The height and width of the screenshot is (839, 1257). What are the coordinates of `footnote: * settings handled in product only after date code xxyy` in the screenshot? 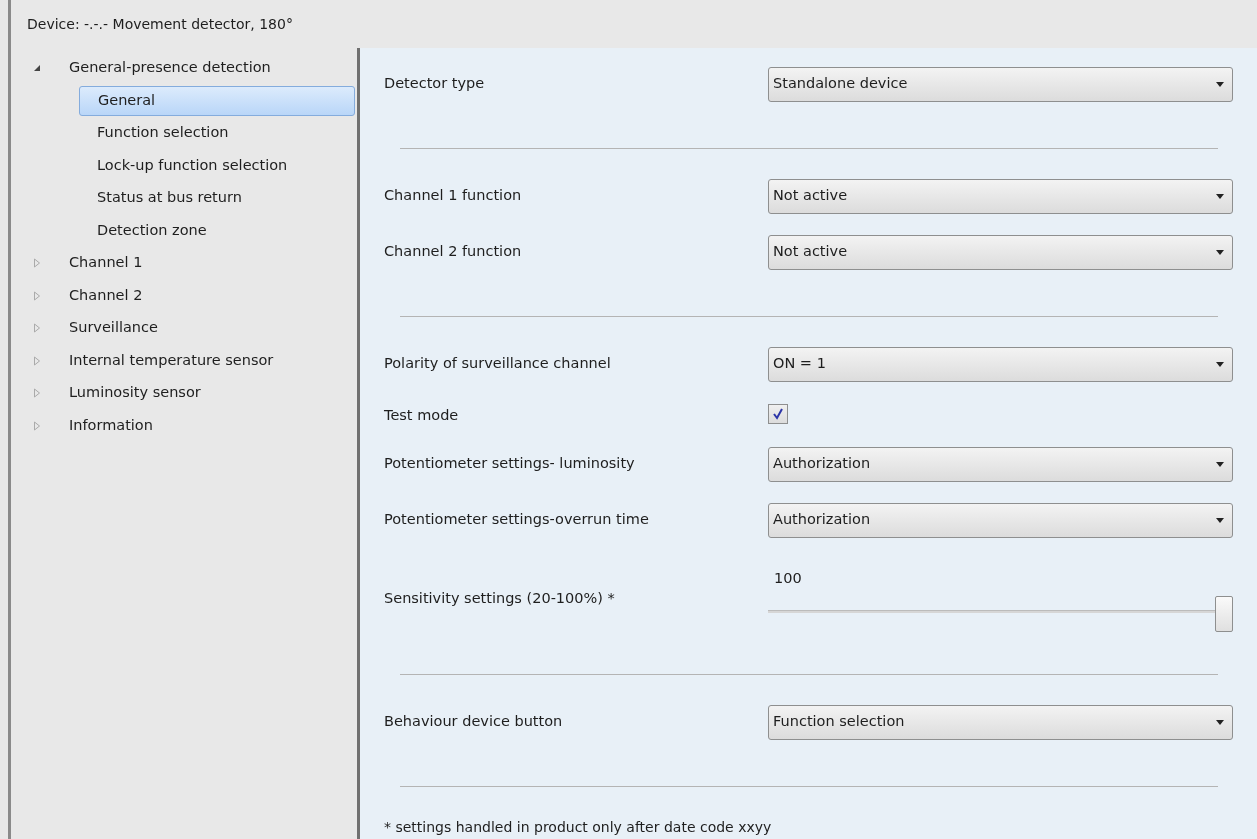 It's located at (578, 827).